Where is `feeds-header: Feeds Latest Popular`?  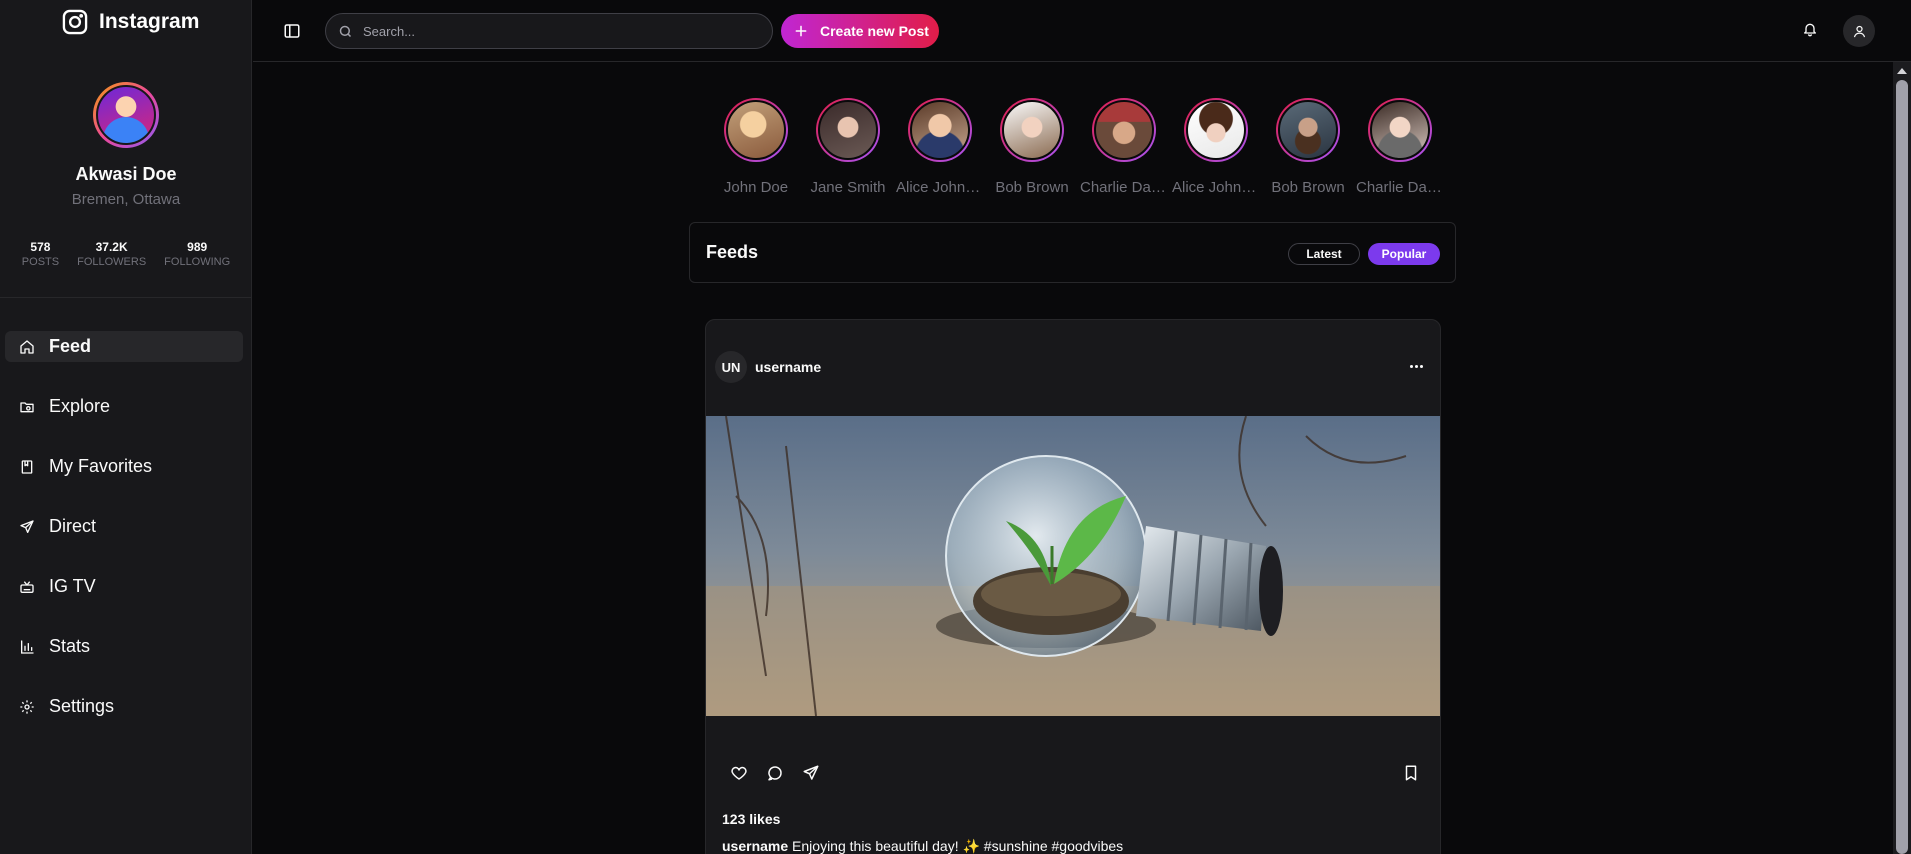 feeds-header: Feeds Latest Popular is located at coordinates (1072, 252).